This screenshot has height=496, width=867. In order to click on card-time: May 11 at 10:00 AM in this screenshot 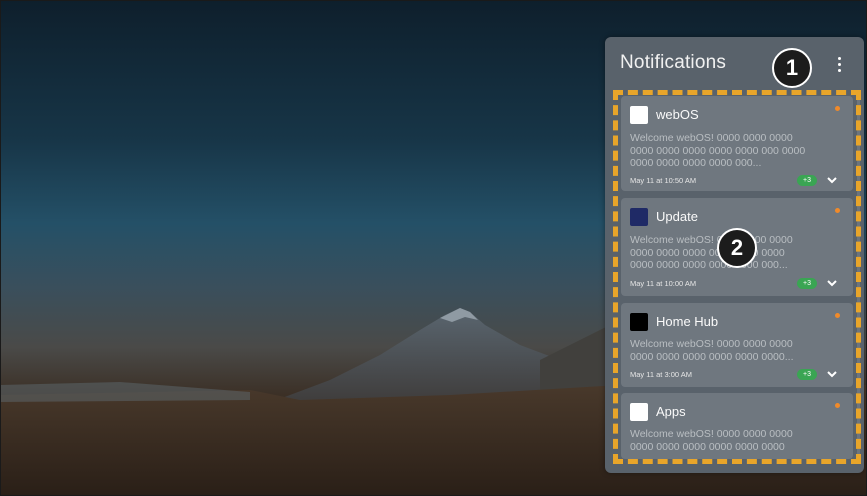, I will do `click(663, 283)`.